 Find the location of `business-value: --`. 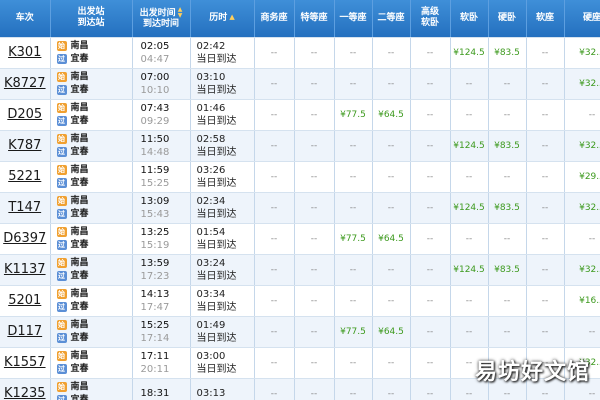

business-value: -- is located at coordinates (274, 115).